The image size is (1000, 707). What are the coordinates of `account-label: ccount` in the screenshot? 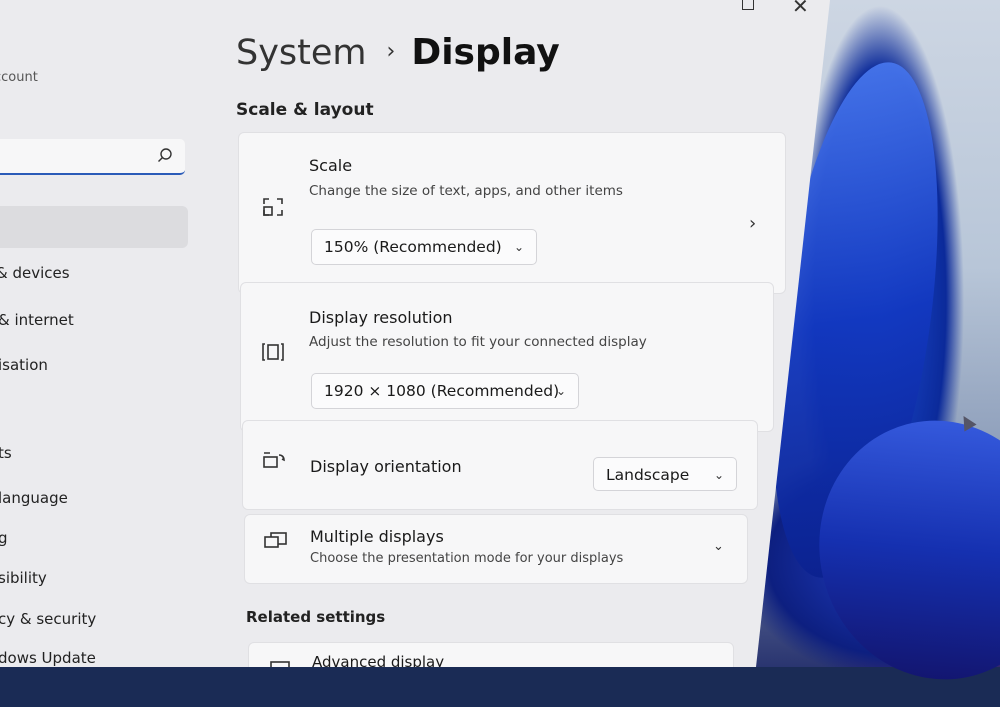 It's located at (19, 77).